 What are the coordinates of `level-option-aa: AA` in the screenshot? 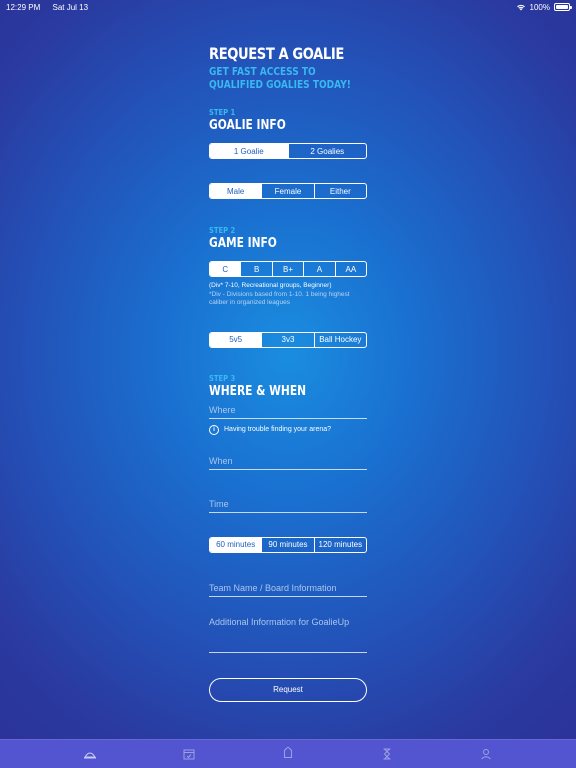 It's located at (350, 269).